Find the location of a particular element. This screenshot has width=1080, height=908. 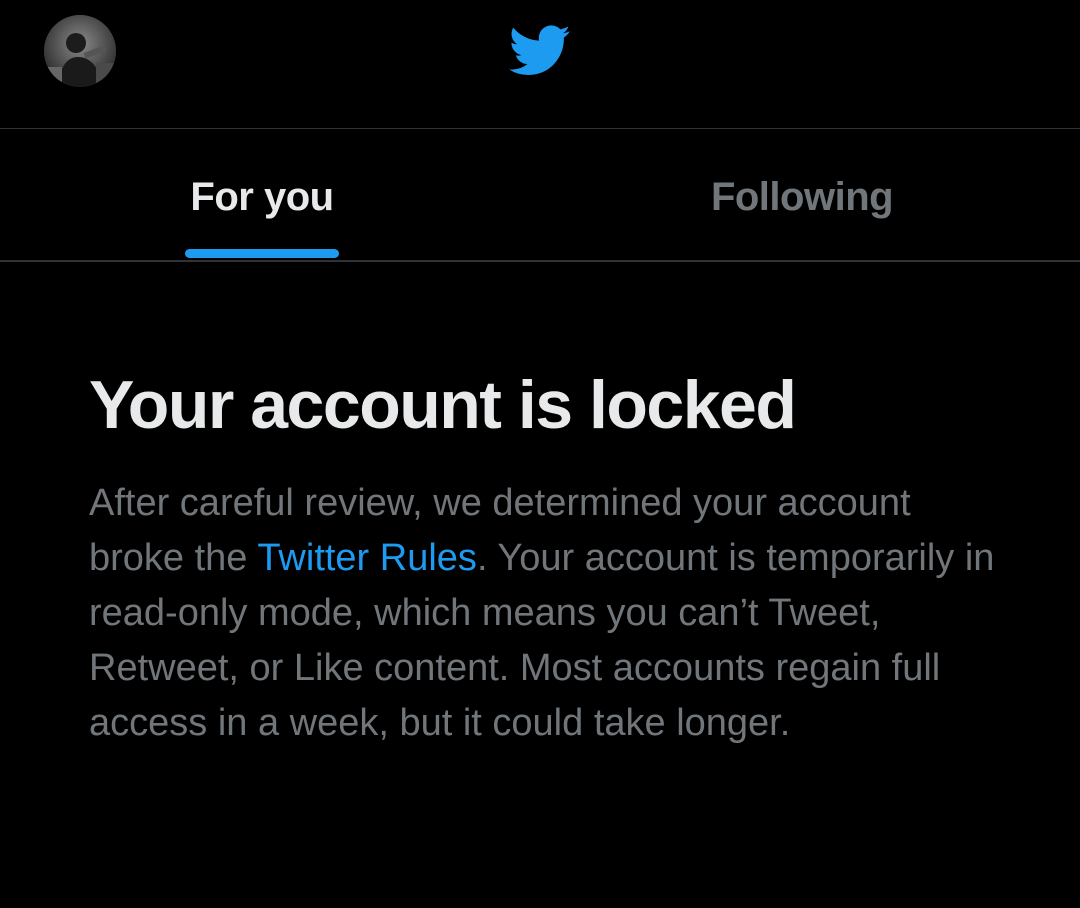

avatar-photo-icon is located at coordinates (80, 51).